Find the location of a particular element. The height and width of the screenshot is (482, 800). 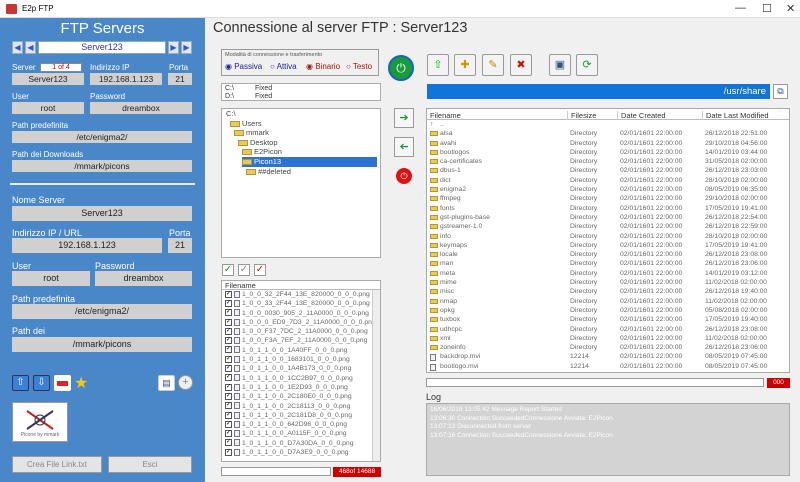

col-filename: Filename is located at coordinates (445, 115).